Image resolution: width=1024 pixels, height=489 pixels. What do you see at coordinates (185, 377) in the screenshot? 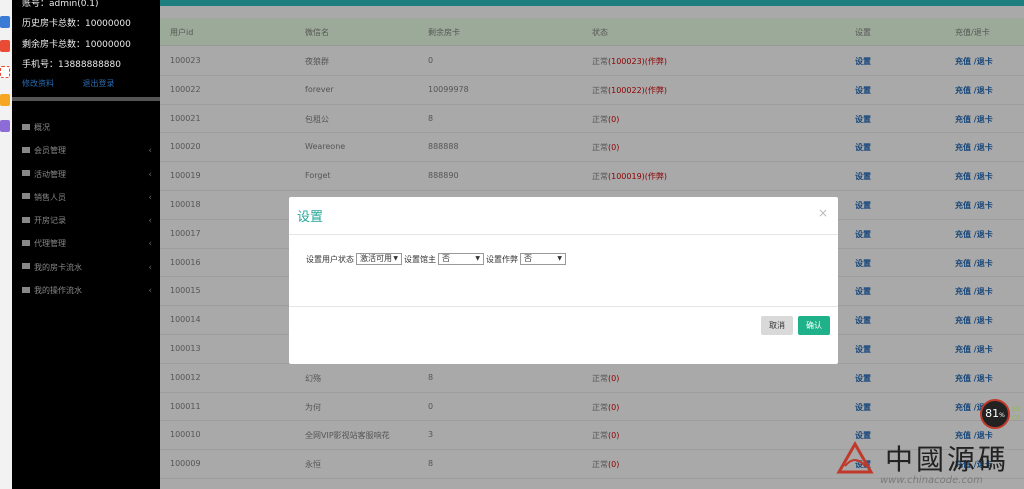
I see `cell-user-id: 100012` at bounding box center [185, 377].